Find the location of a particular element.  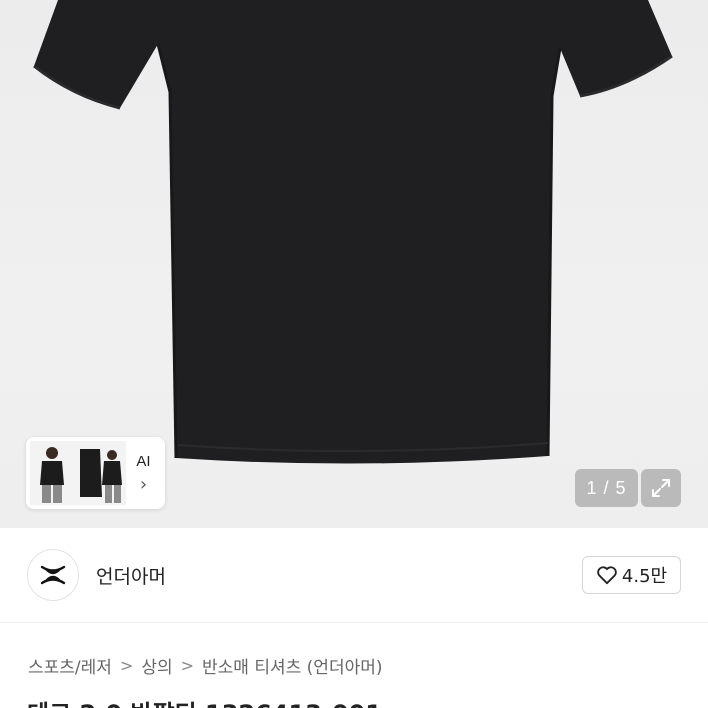

breadcrumb-item-category: 스포츠/레저 is located at coordinates (70, 665).